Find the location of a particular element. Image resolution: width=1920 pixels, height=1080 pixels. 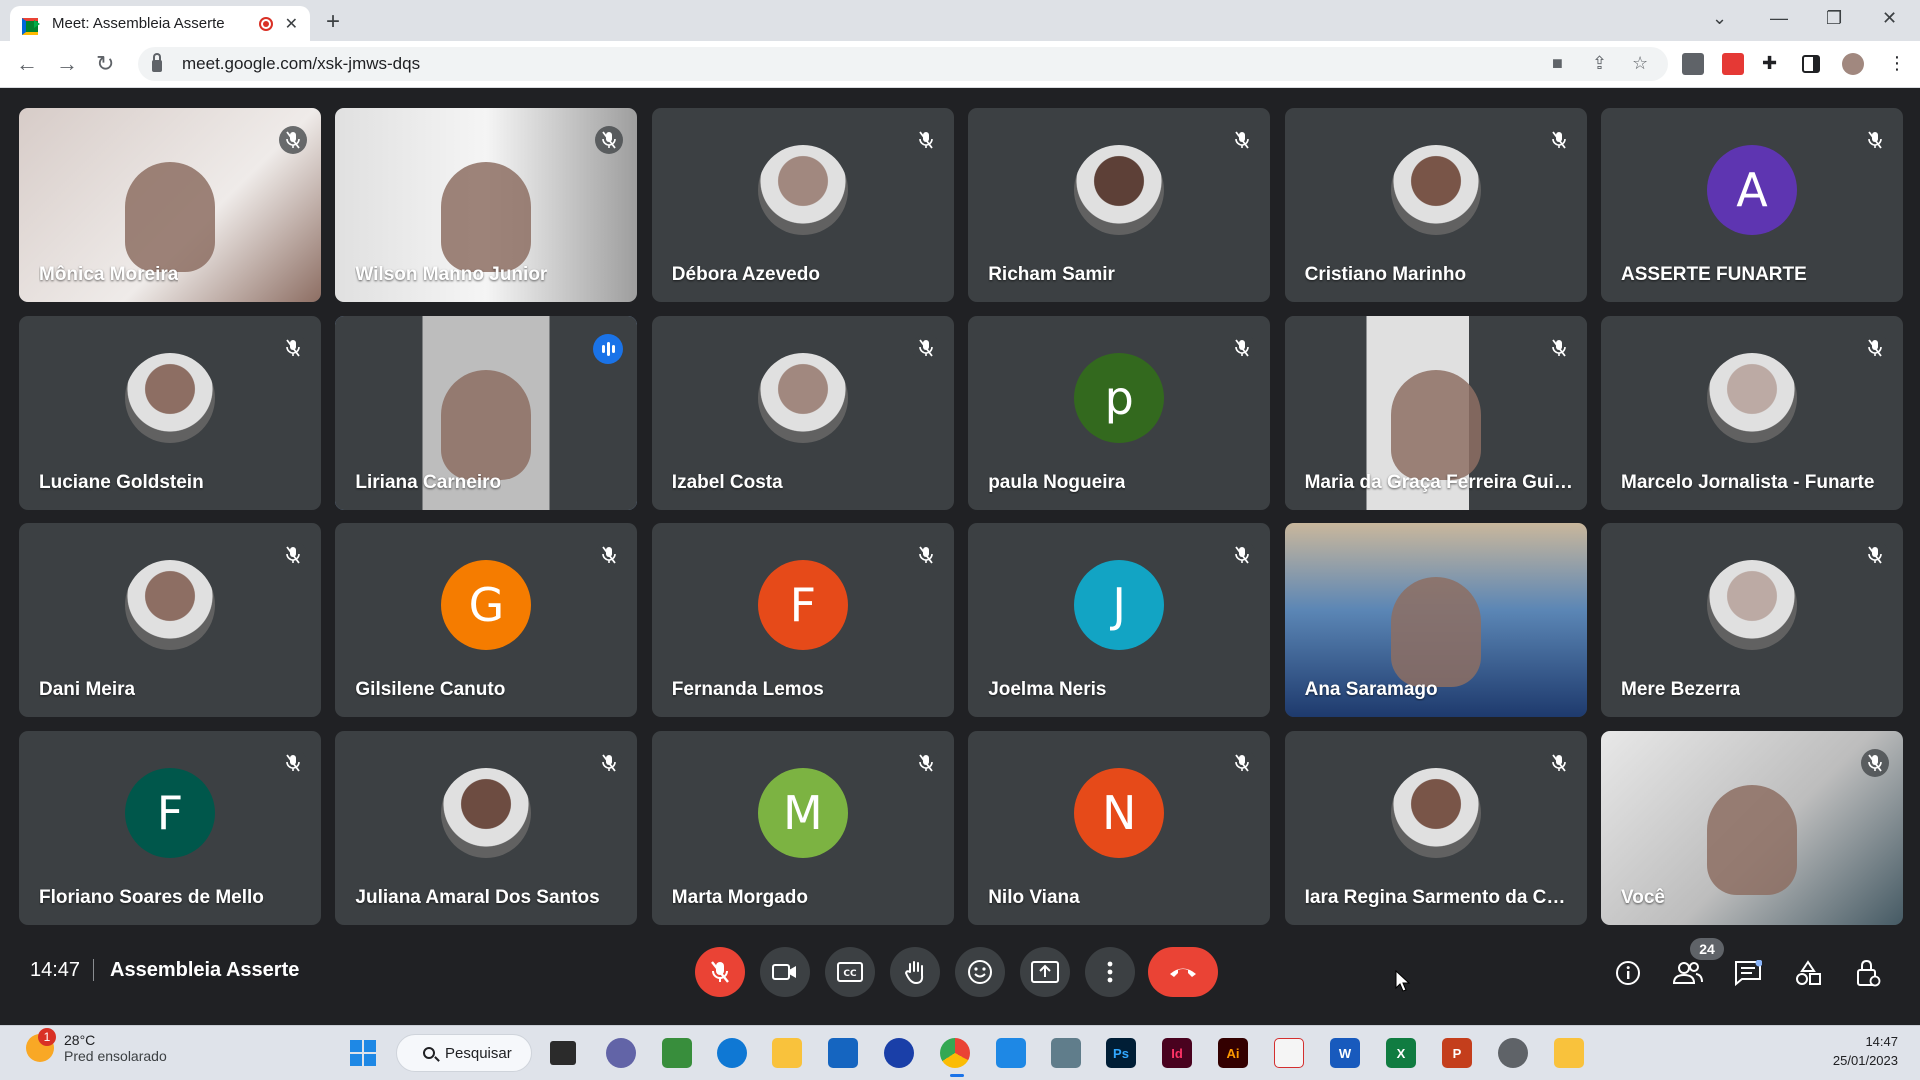

participant-tile: Iara Regina Sarmento da Costa is located at coordinates (1435, 827).